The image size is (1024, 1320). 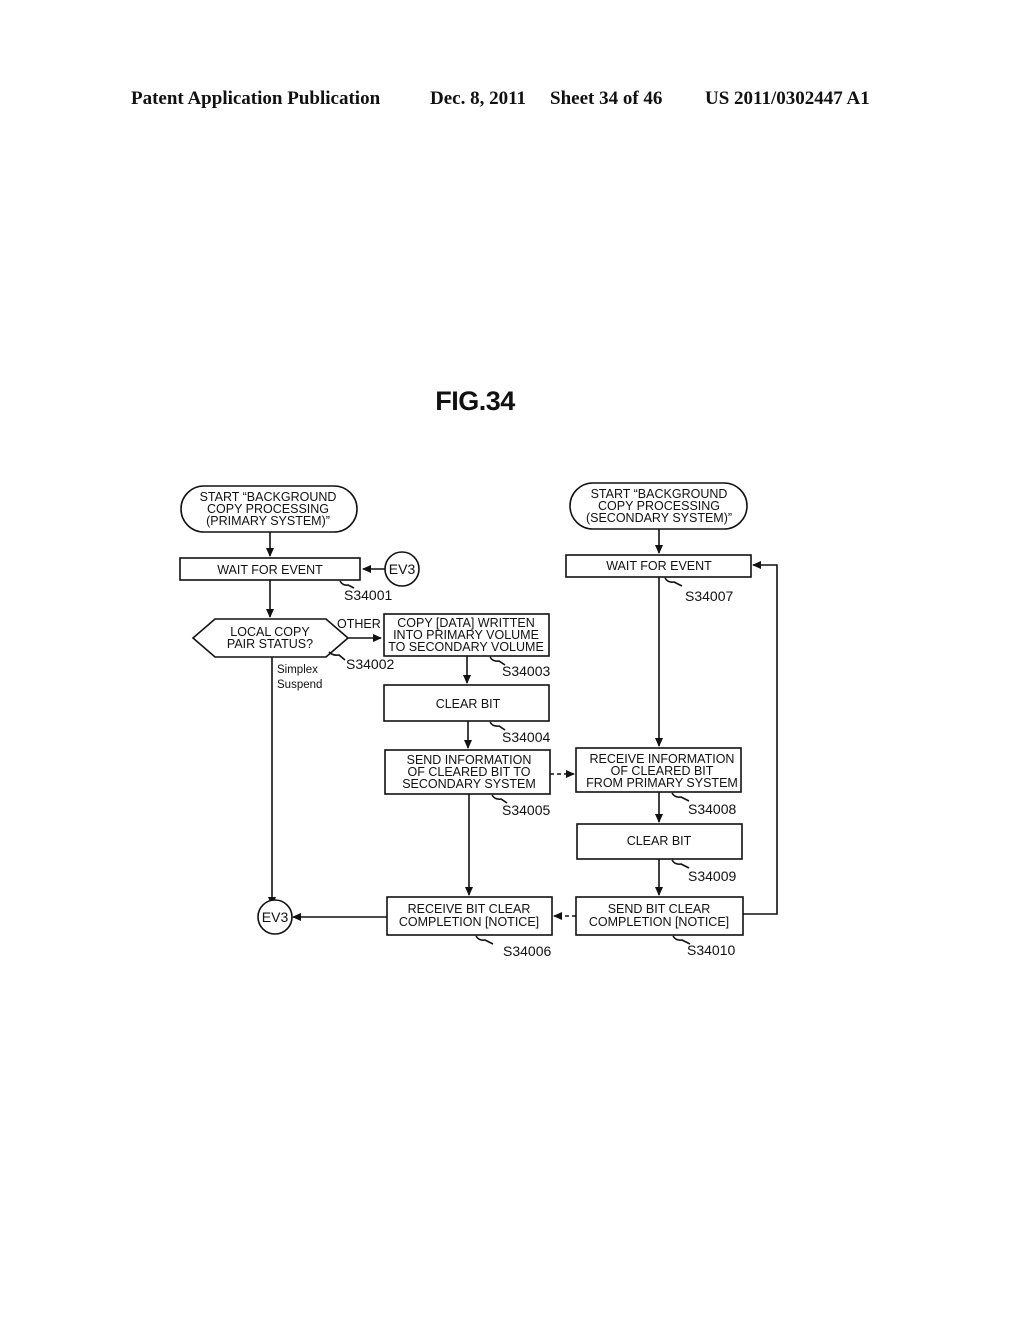 I want to click on branch-other-label: OTHER, so click(x=359, y=624).